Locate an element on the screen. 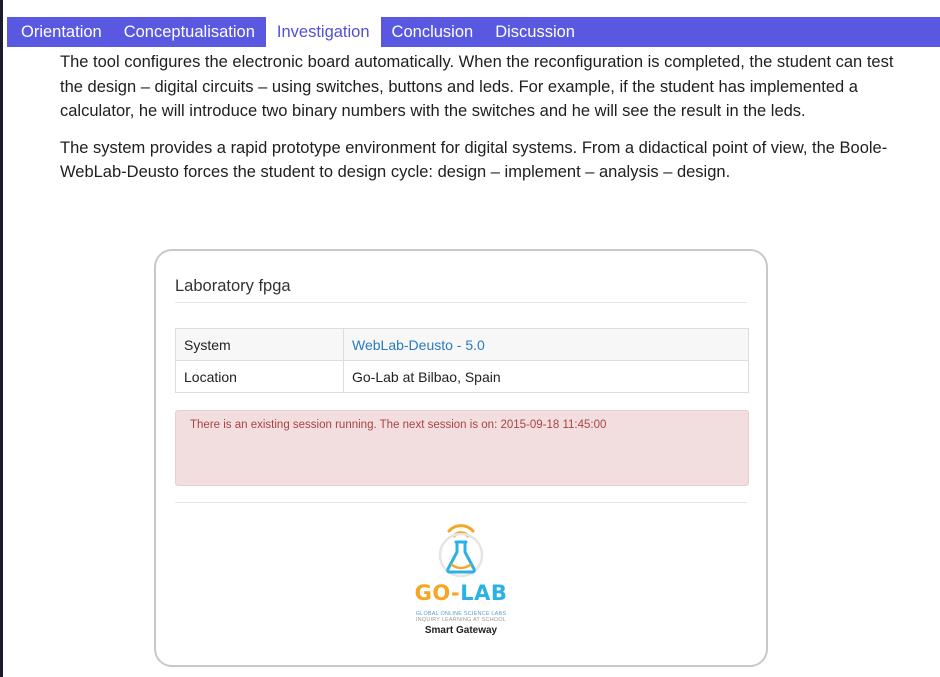  tab-orientation: Orientation is located at coordinates (60, 32).